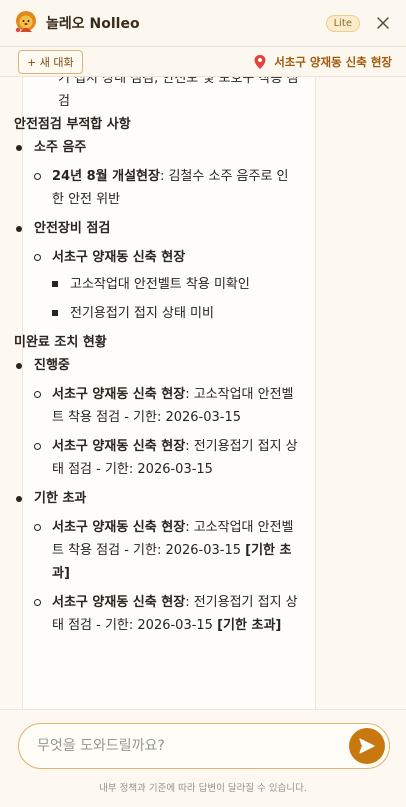 The width and height of the screenshot is (406, 807). I want to click on composer-area: 내부 정책과 기준에 따라 답변이 달라질 수 있습니다., so click(203, 758).